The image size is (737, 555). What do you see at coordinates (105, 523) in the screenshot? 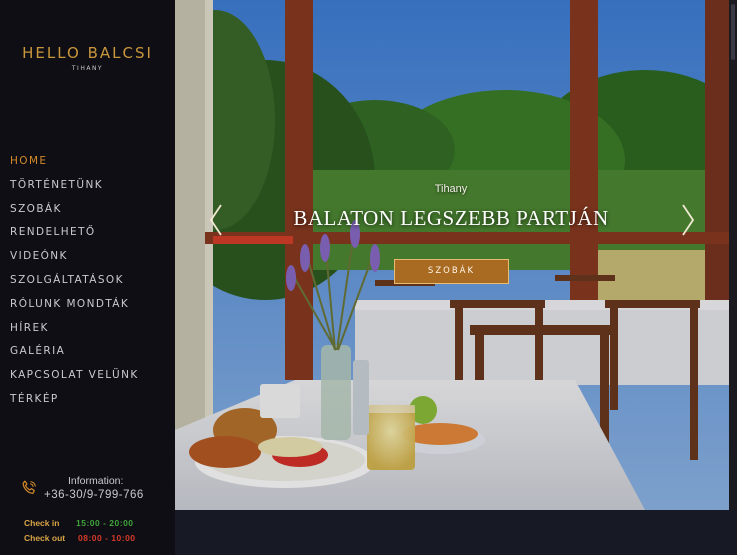
I see `check-in-time: 15:00 - 20:00` at bounding box center [105, 523].